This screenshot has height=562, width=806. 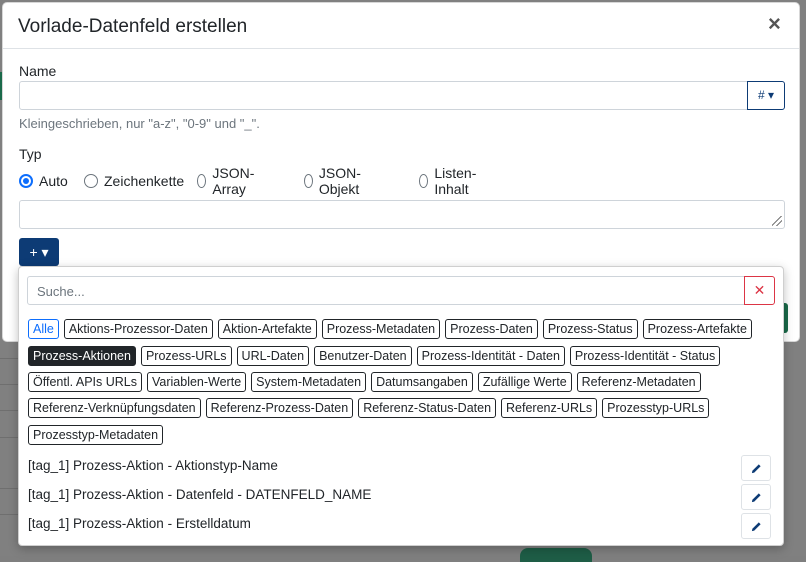 I want to click on category-chip: Aktions-Prozessor-Daten, so click(x=138, y=329).